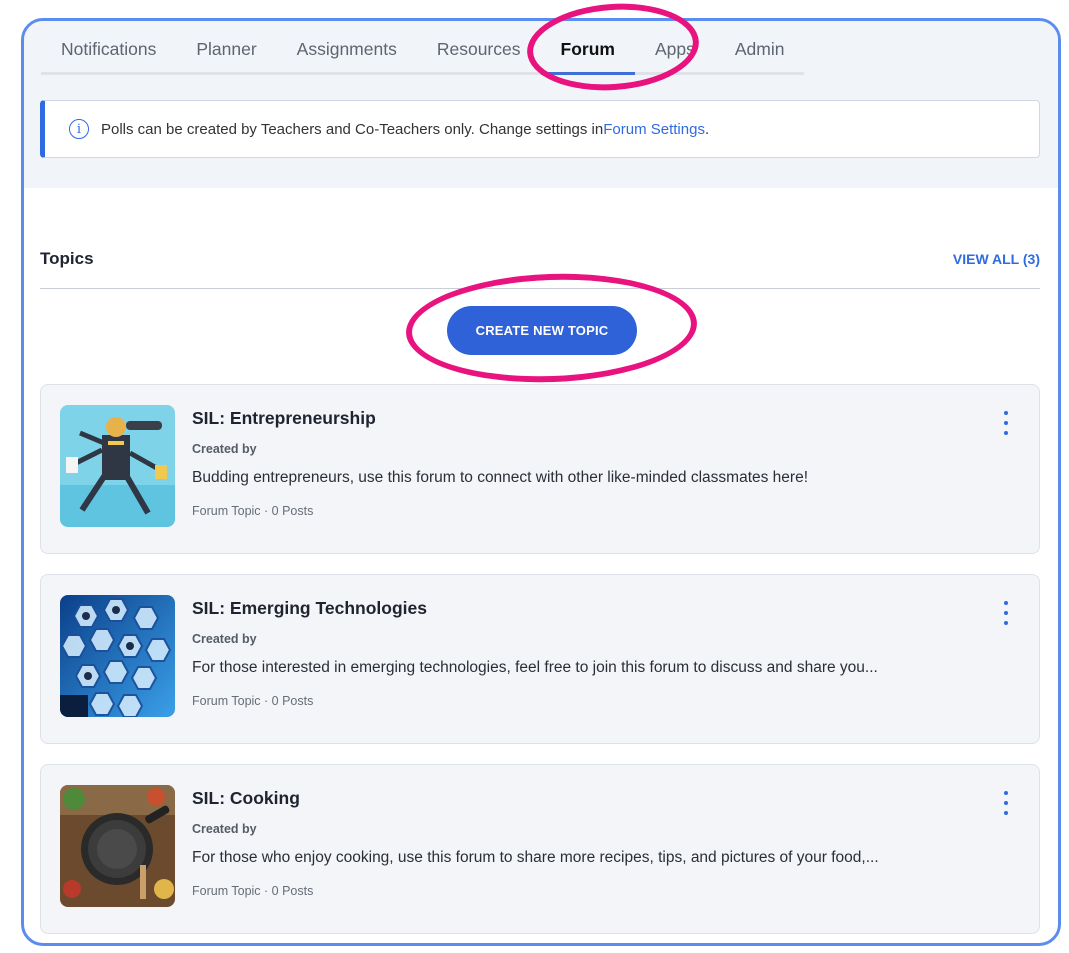  What do you see at coordinates (67, 258) in the screenshot?
I see `topics-title: Topics` at bounding box center [67, 258].